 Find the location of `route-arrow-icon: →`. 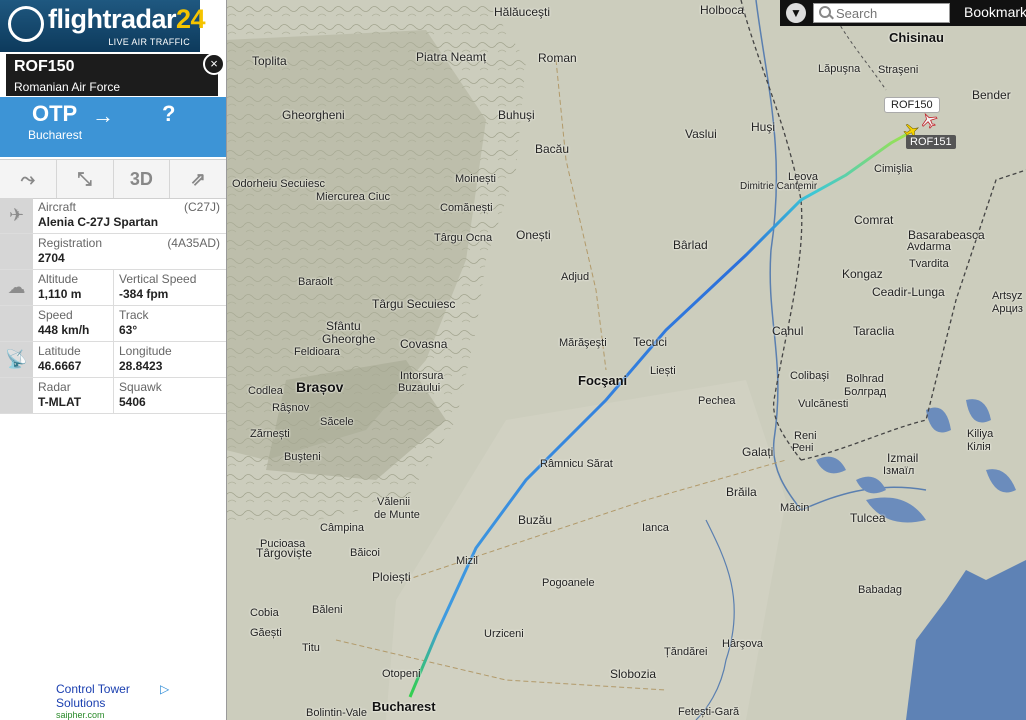

route-arrow-icon: → is located at coordinates (103, 115).